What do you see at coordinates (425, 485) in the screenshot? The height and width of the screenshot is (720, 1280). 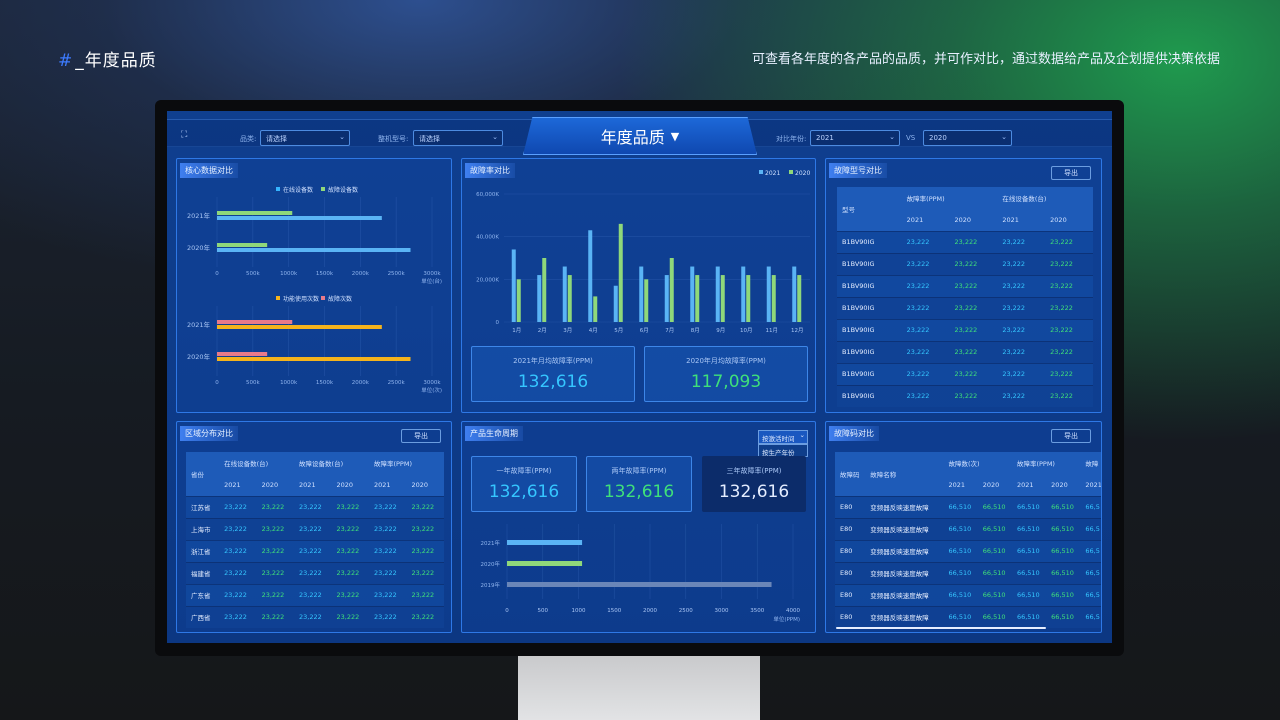 I see `year-header: 2020` at bounding box center [425, 485].